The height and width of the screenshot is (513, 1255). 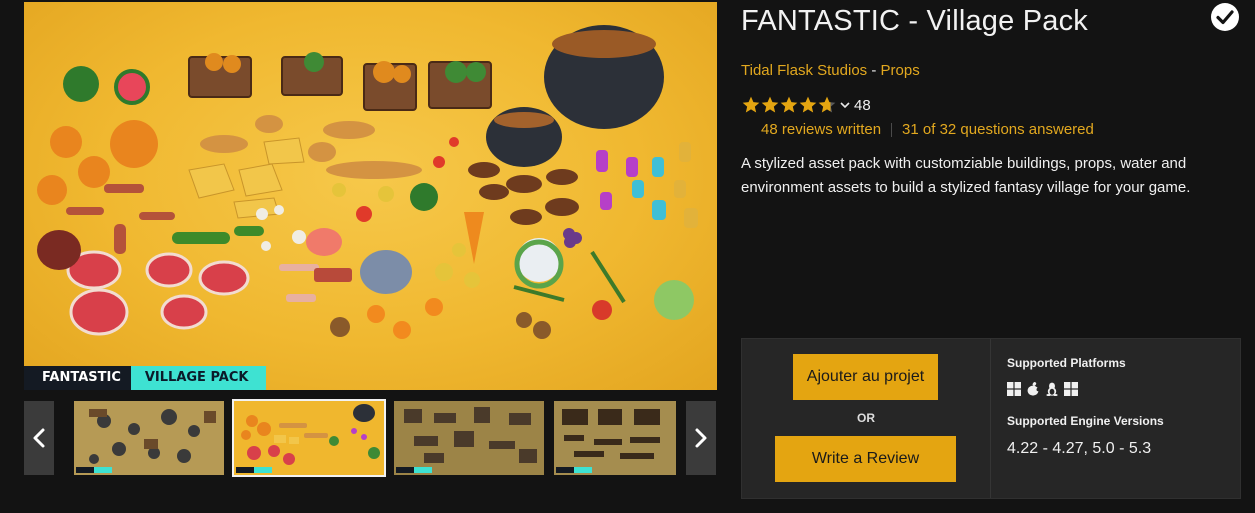 I want to click on chevron-right-icon, so click(x=701, y=438).